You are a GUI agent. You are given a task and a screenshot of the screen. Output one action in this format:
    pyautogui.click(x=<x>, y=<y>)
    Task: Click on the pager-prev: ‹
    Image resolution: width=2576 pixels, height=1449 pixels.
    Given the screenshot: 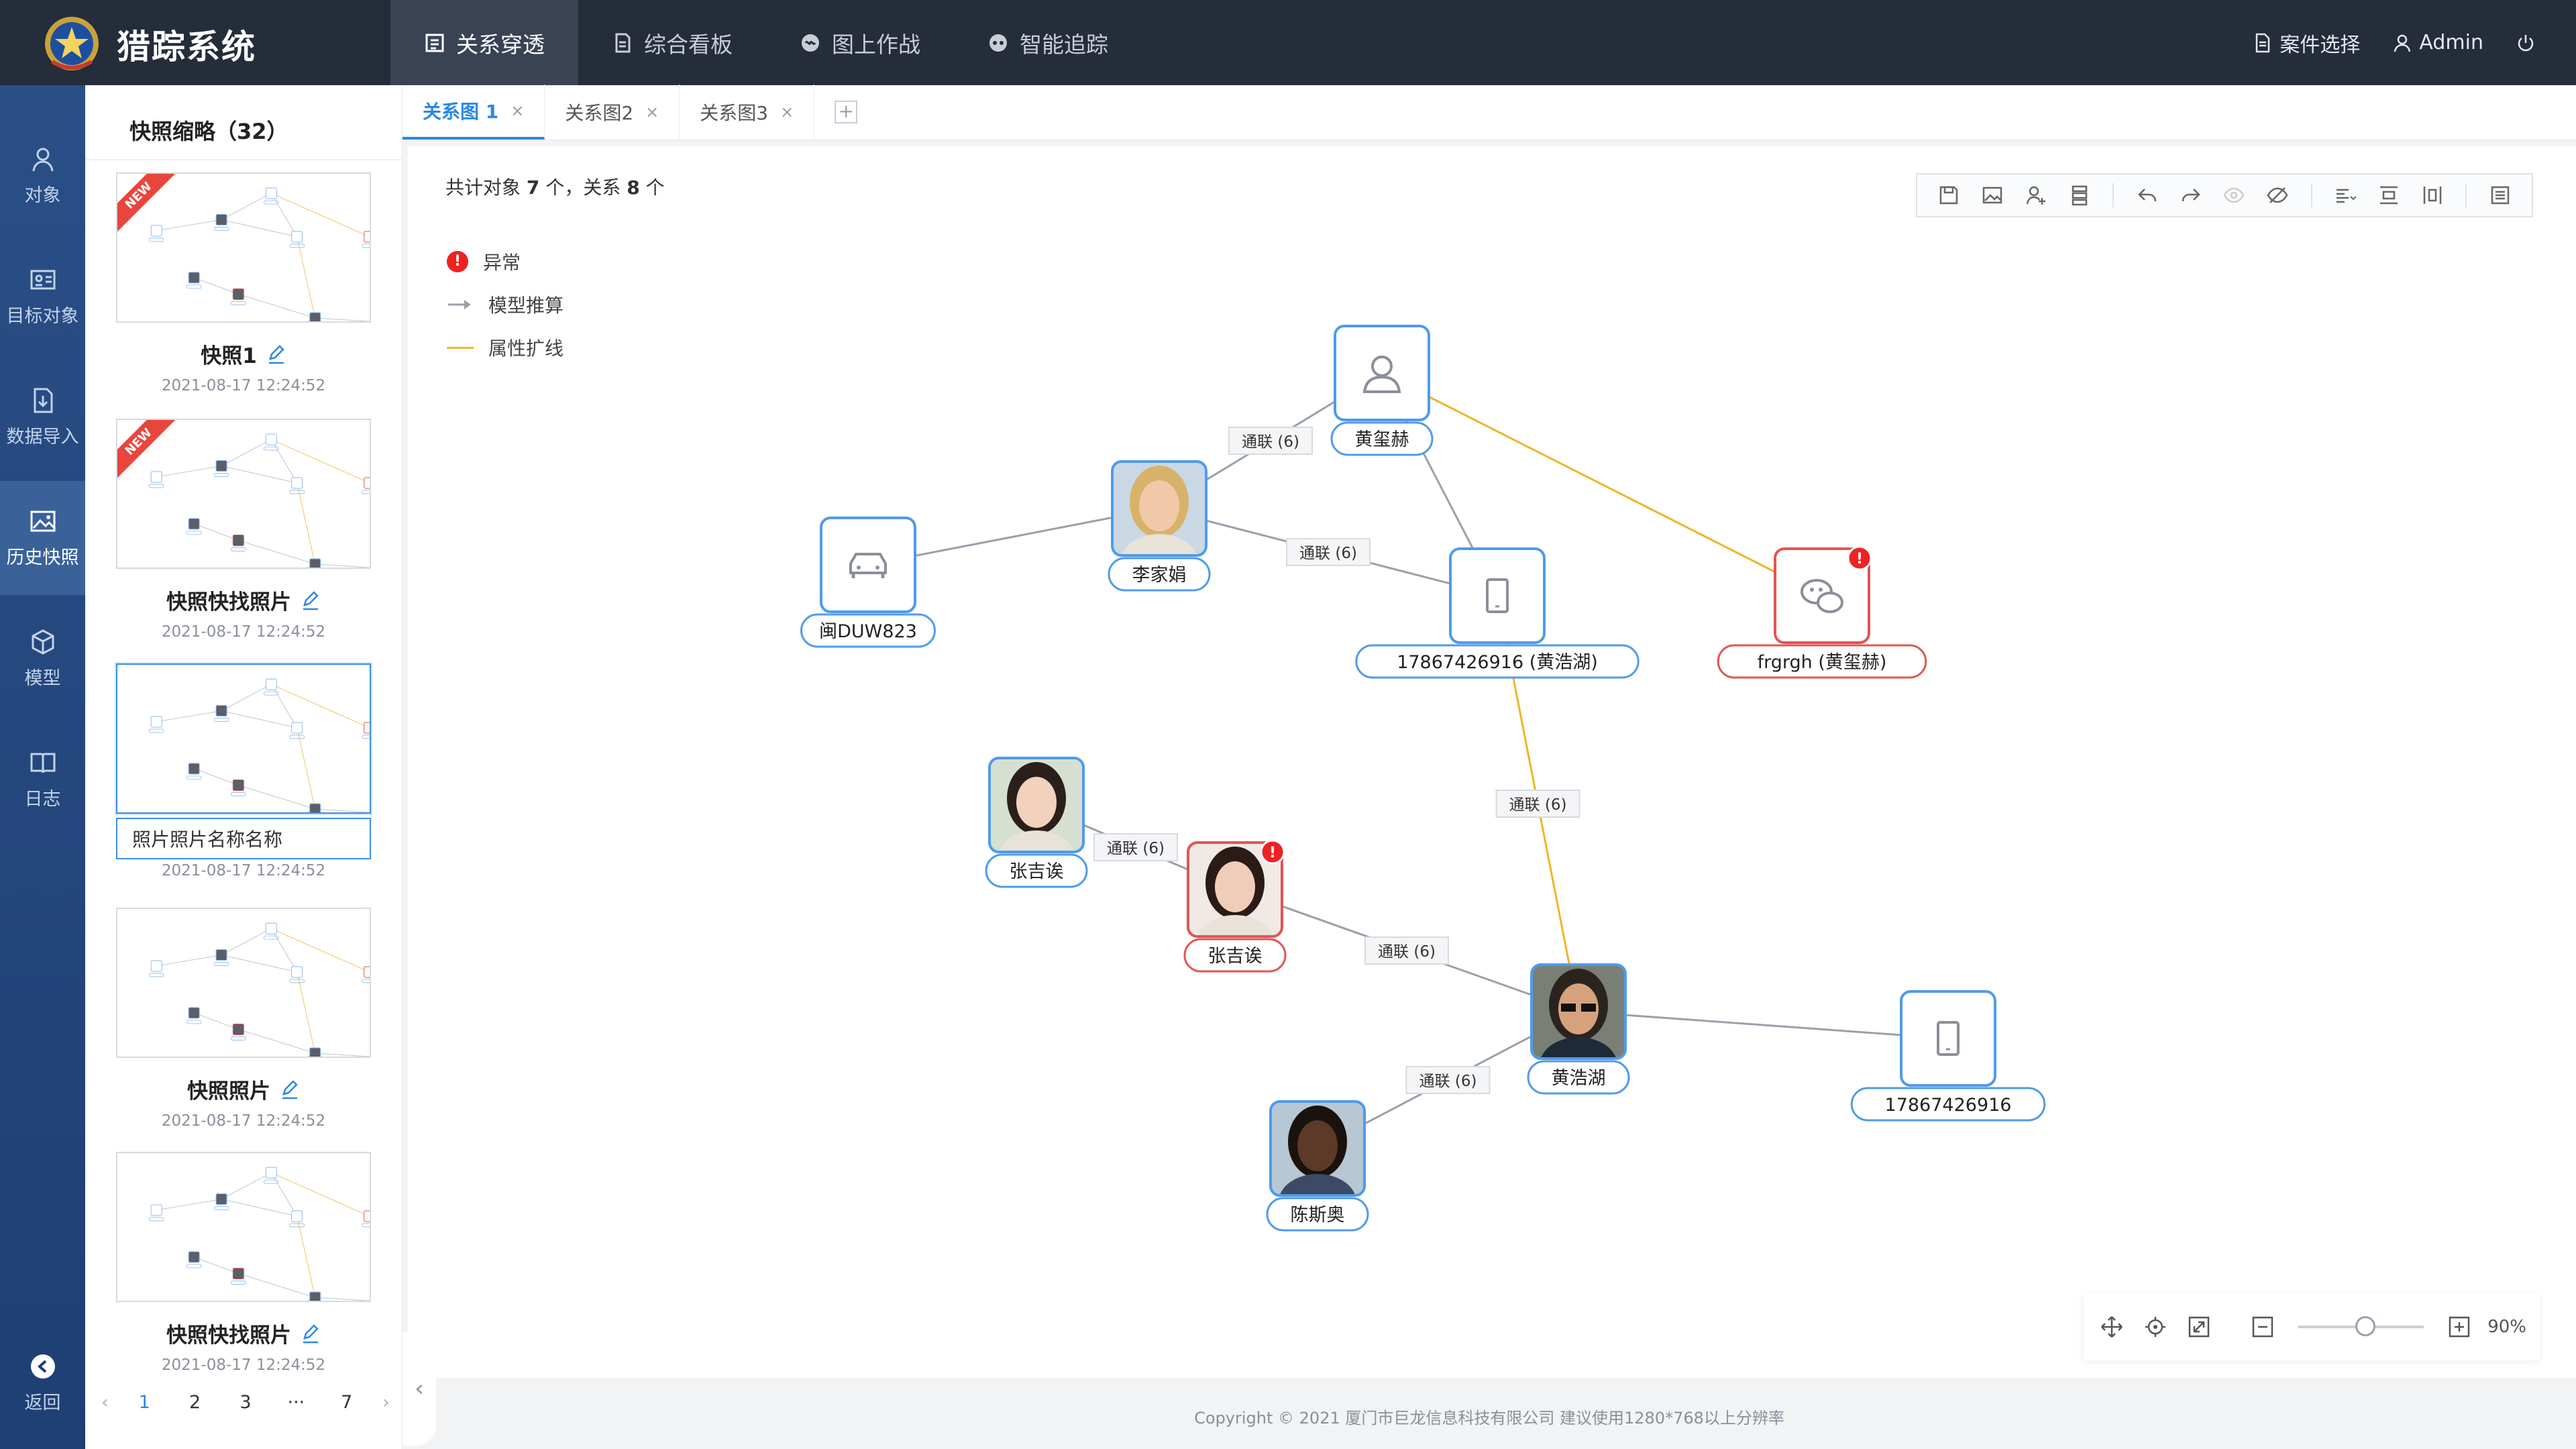 What is the action you would take?
    pyautogui.click(x=105, y=1402)
    